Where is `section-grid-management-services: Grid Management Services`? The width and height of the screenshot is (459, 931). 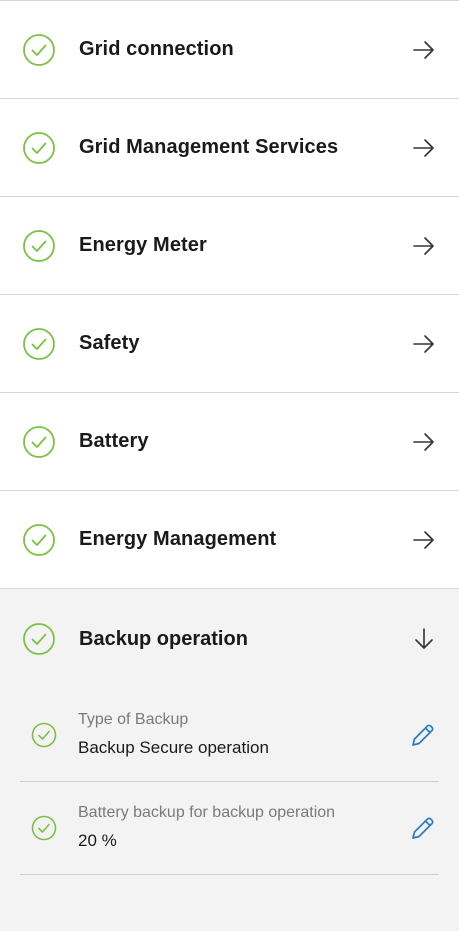
section-grid-management-services: Grid Management Services is located at coordinates (229, 148).